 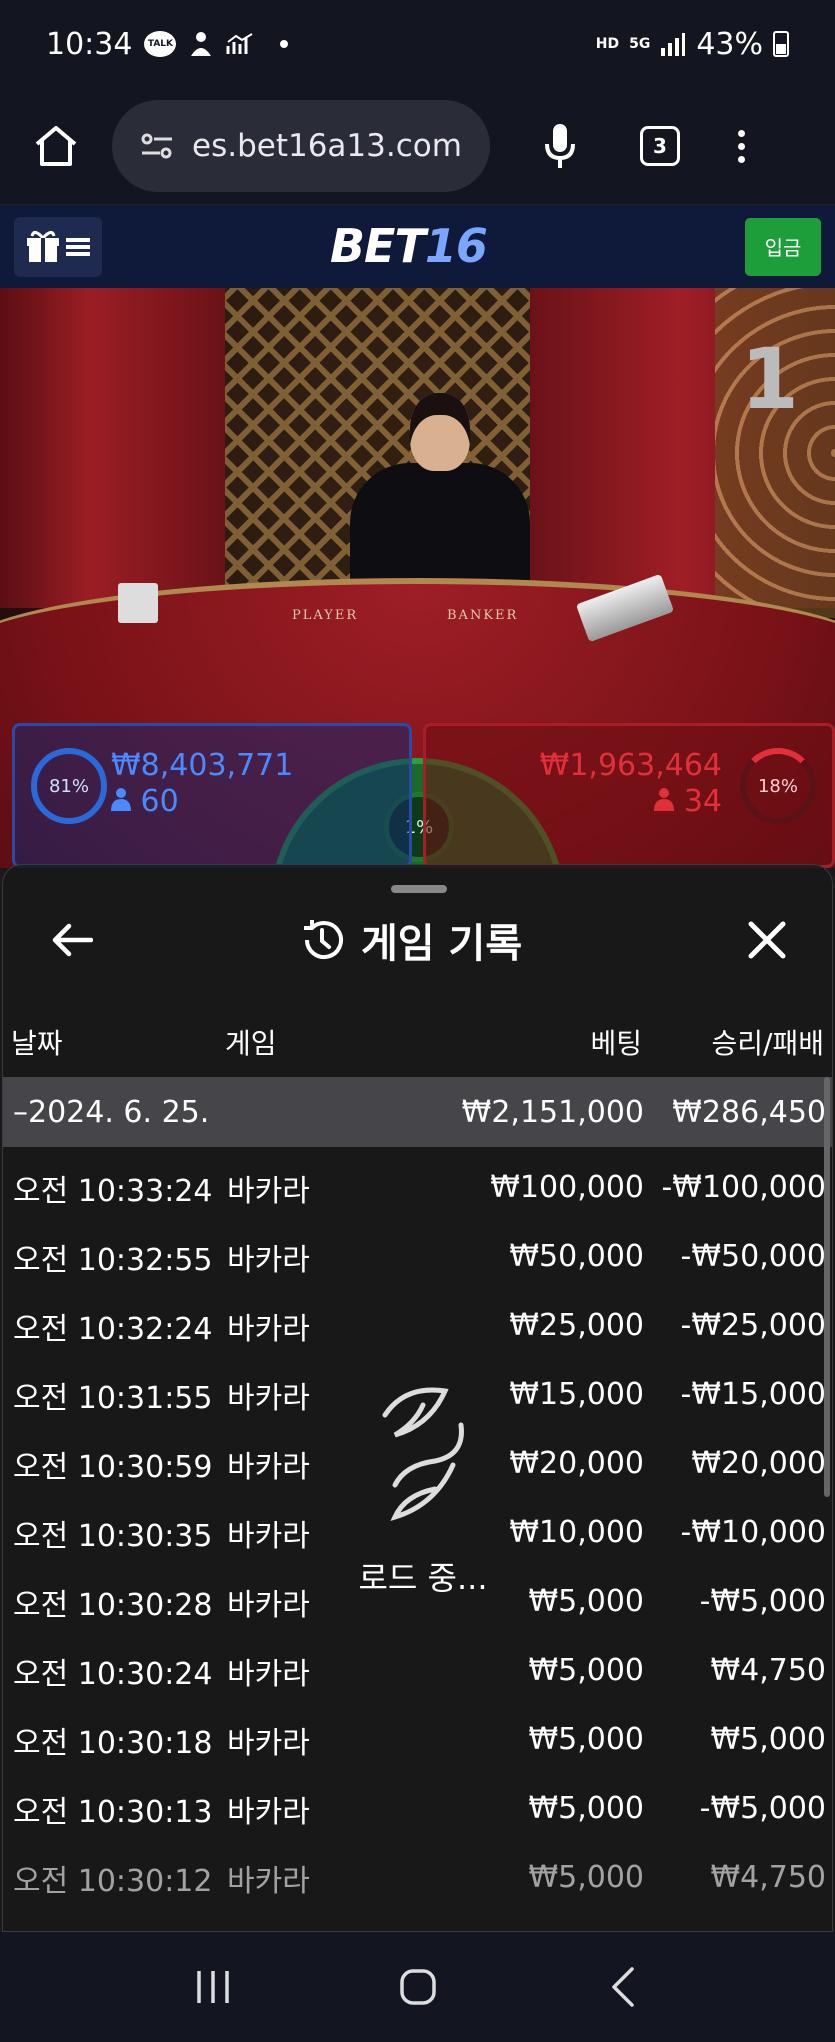 What do you see at coordinates (111, 1112) in the screenshot?
I see `date-group-date: –2024. 6. 25.` at bounding box center [111, 1112].